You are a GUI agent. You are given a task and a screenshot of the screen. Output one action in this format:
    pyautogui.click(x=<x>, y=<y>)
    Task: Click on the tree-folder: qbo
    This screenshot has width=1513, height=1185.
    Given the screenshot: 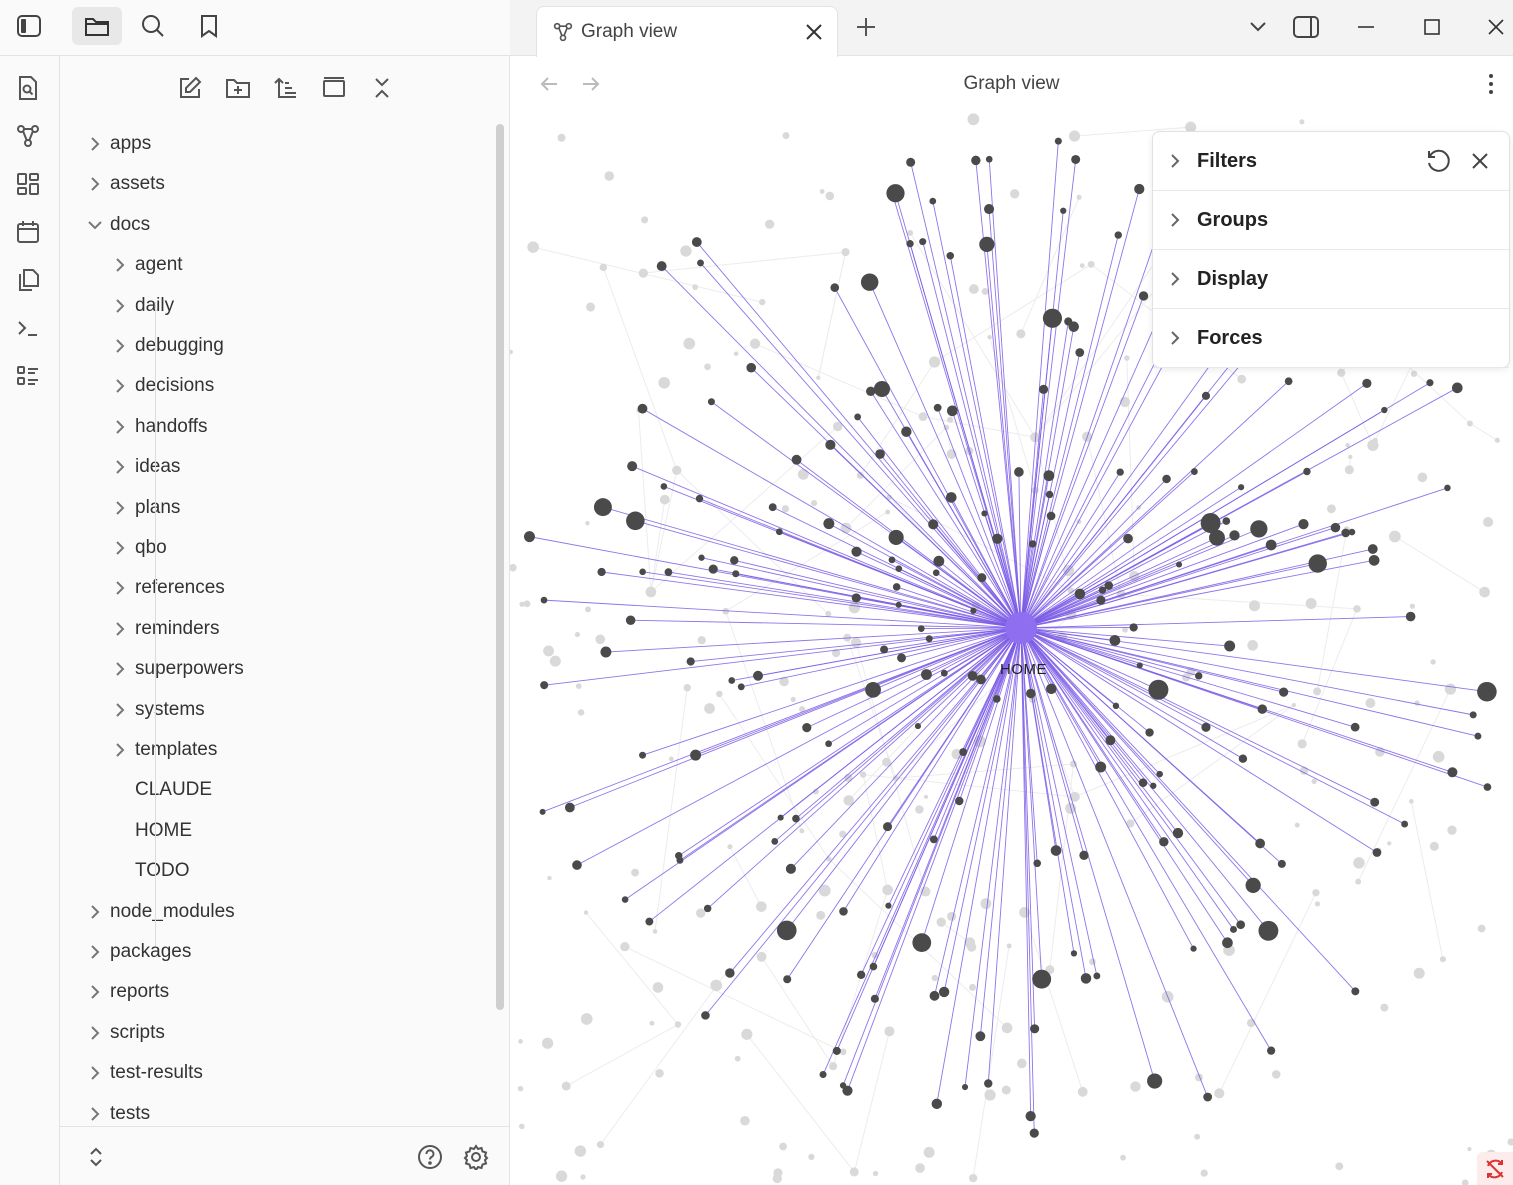 What is the action you would take?
    pyautogui.click(x=137, y=548)
    